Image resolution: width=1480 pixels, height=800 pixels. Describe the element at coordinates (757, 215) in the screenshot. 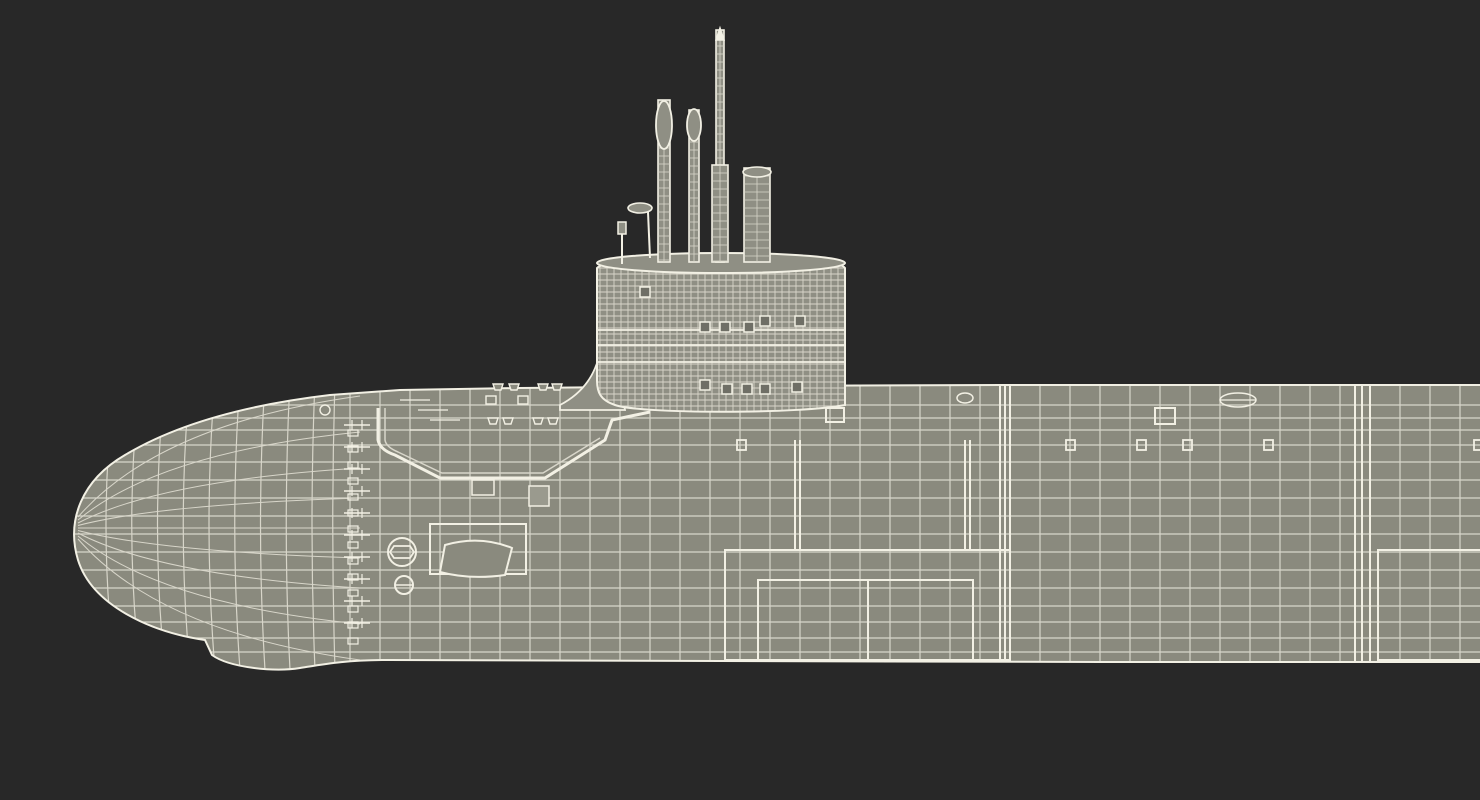

I see `snorkel-mast` at that location.